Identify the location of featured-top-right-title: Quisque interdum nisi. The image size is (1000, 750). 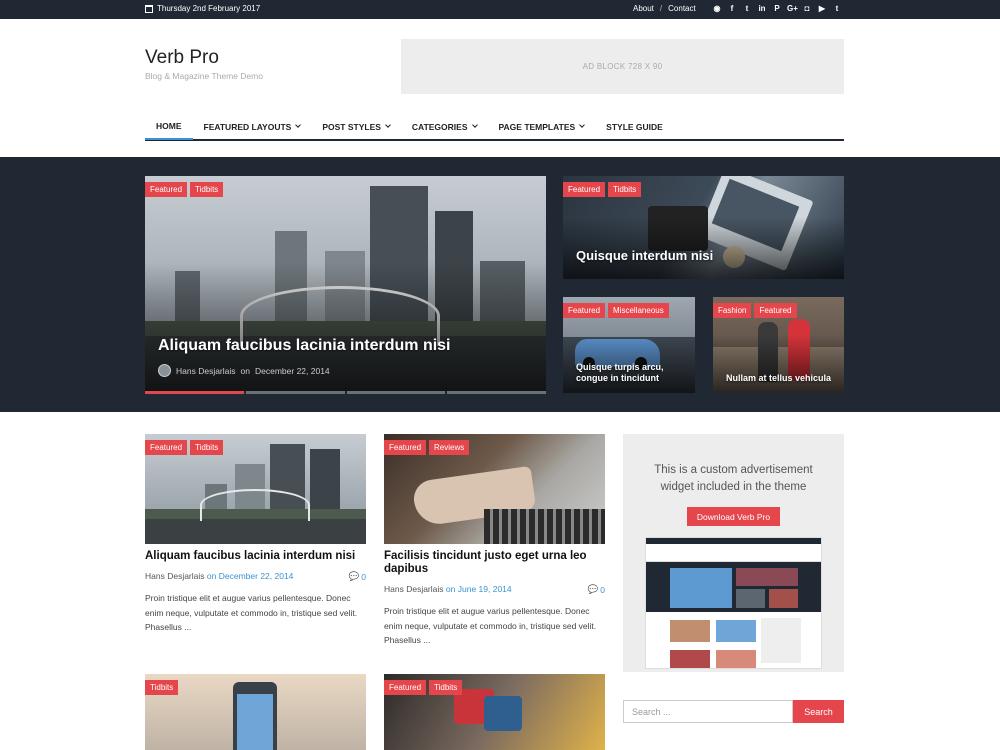
(644, 255).